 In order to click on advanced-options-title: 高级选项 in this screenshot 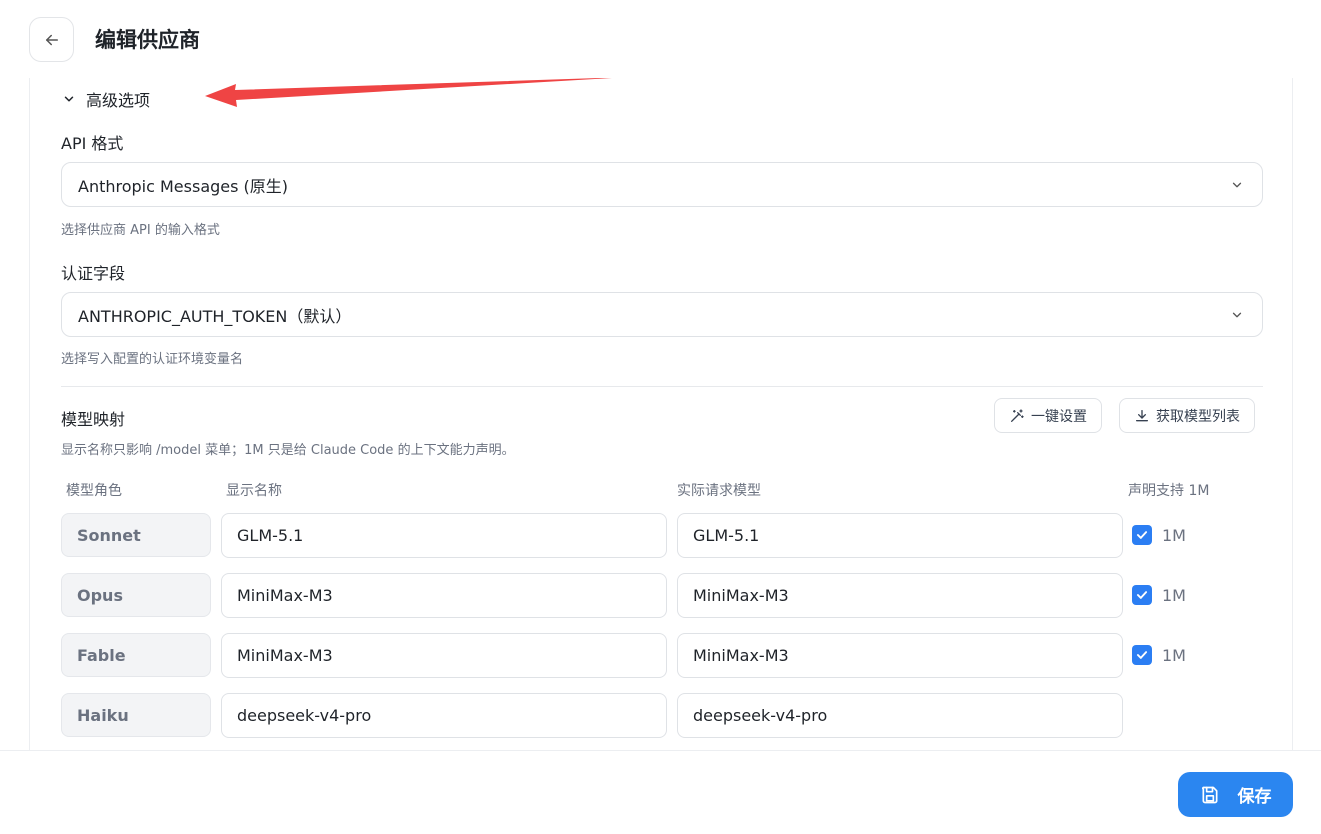, I will do `click(118, 100)`.